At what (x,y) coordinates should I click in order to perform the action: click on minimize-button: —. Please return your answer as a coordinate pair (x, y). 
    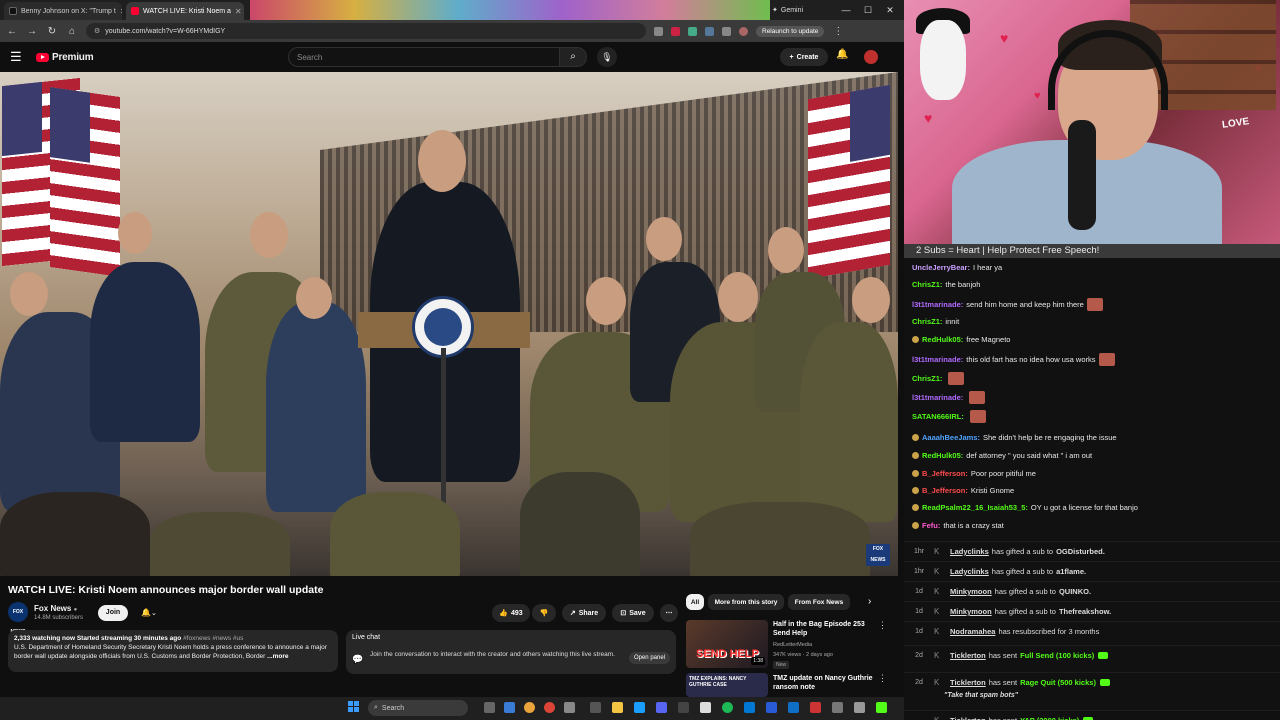
    Looking at the image, I should click on (846, 10).